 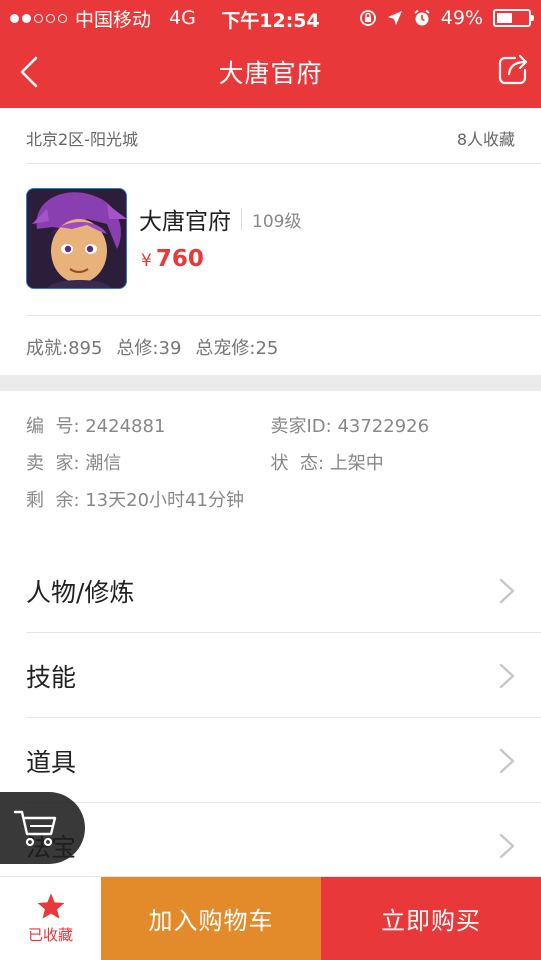 What do you see at coordinates (270, 18) in the screenshot?
I see `status-bar: 中国移动 4G 下午12:54 49%` at bounding box center [270, 18].